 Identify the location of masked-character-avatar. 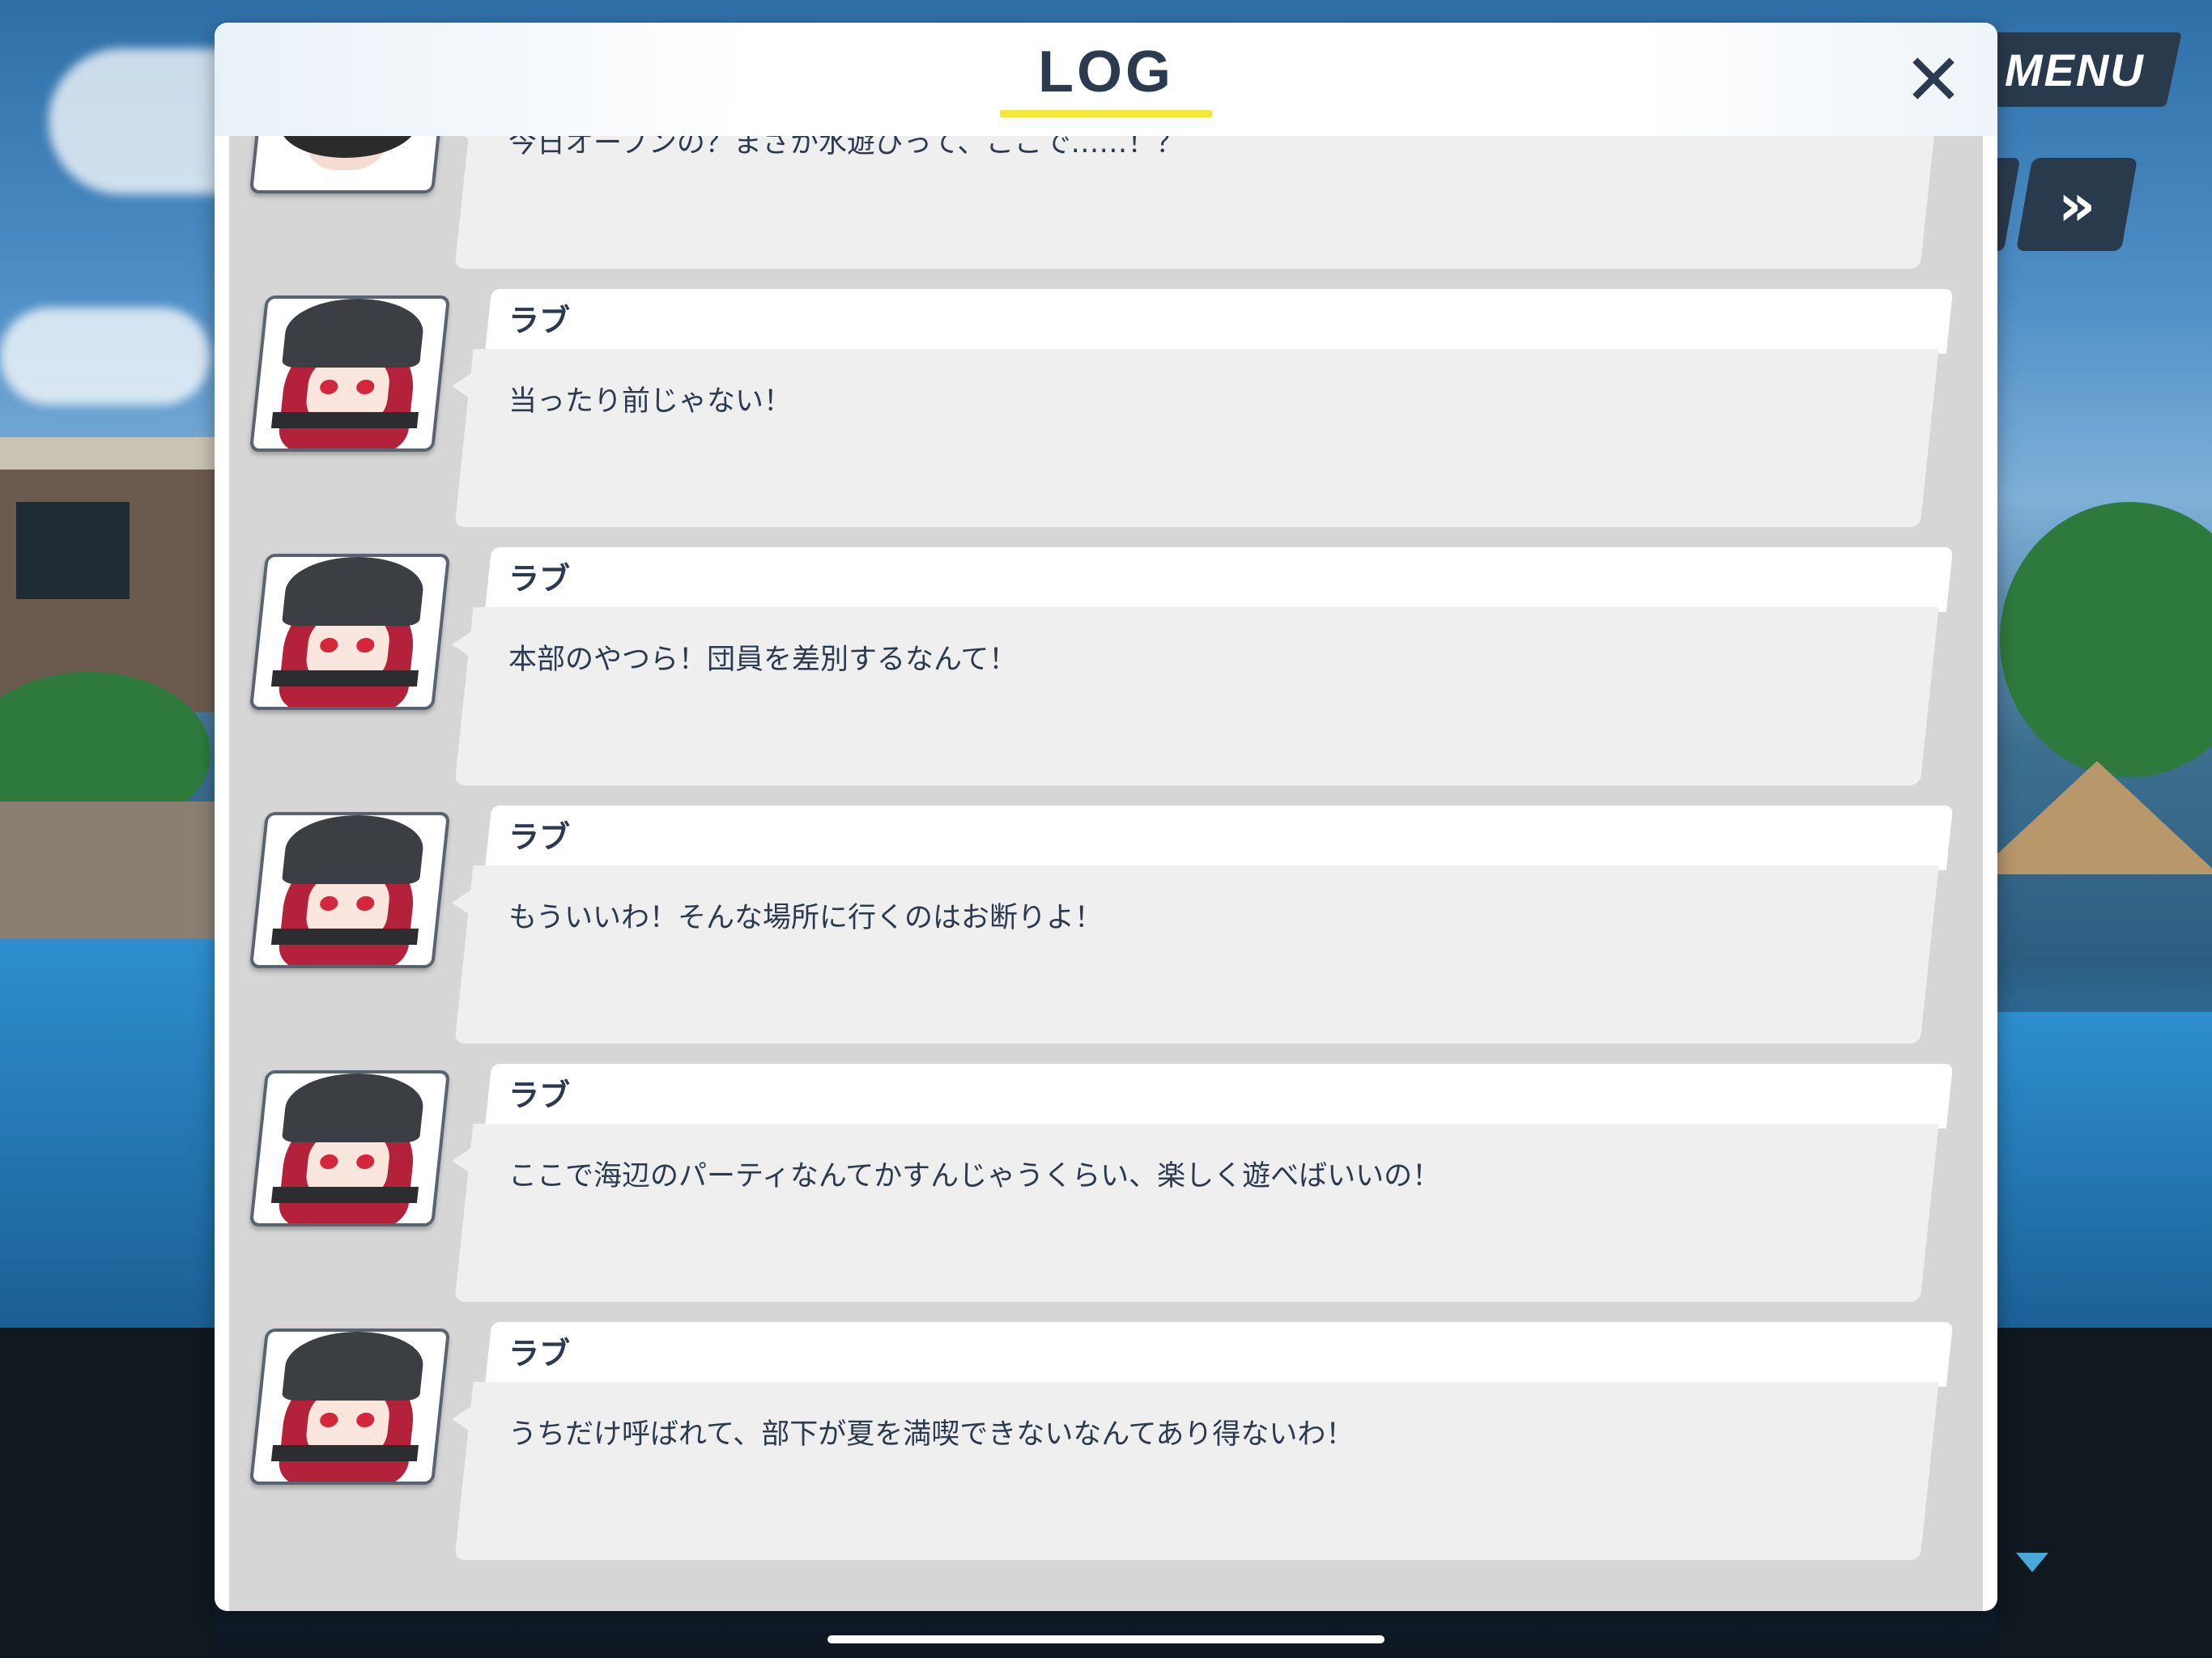
(350, 164).